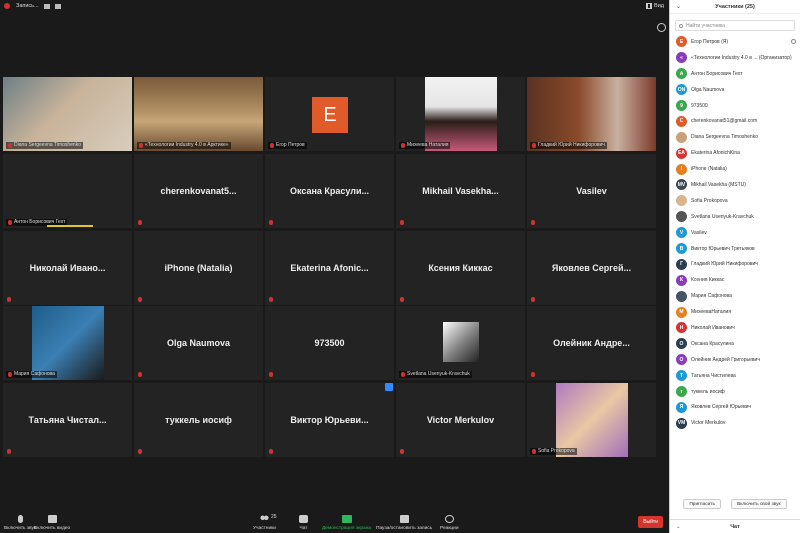  Describe the element at coordinates (735, 169) in the screenshot. I see `participant-row: IiPhone (Natalia)` at that location.